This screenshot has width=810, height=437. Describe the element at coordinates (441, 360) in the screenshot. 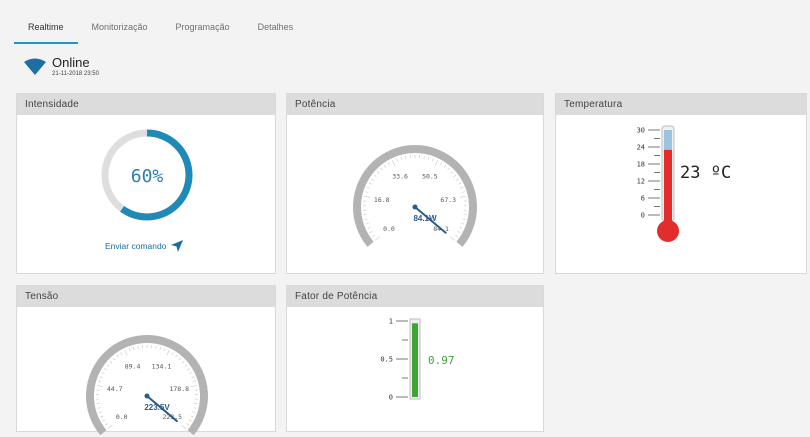

I see `power-factor-value: 0.97` at that location.